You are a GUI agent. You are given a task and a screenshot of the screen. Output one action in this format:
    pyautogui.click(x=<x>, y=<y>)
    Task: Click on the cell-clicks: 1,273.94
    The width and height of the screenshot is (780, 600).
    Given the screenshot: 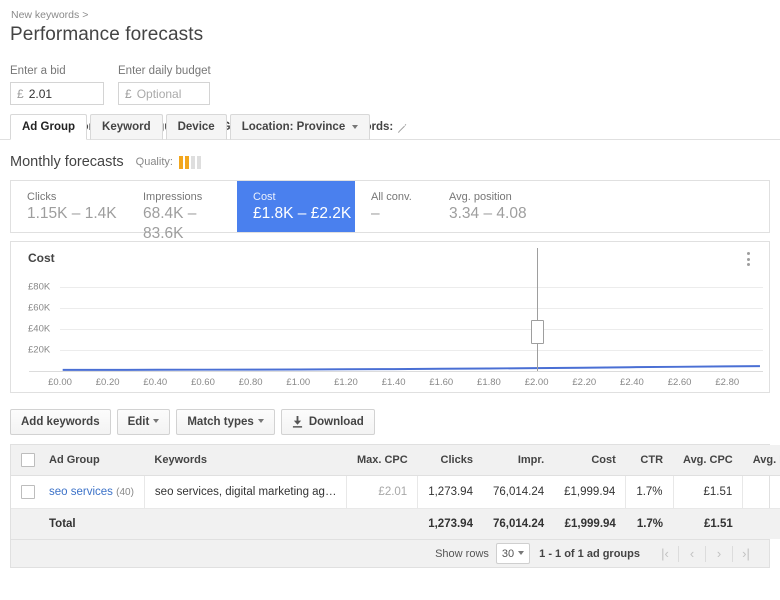 What is the action you would take?
    pyautogui.click(x=450, y=492)
    